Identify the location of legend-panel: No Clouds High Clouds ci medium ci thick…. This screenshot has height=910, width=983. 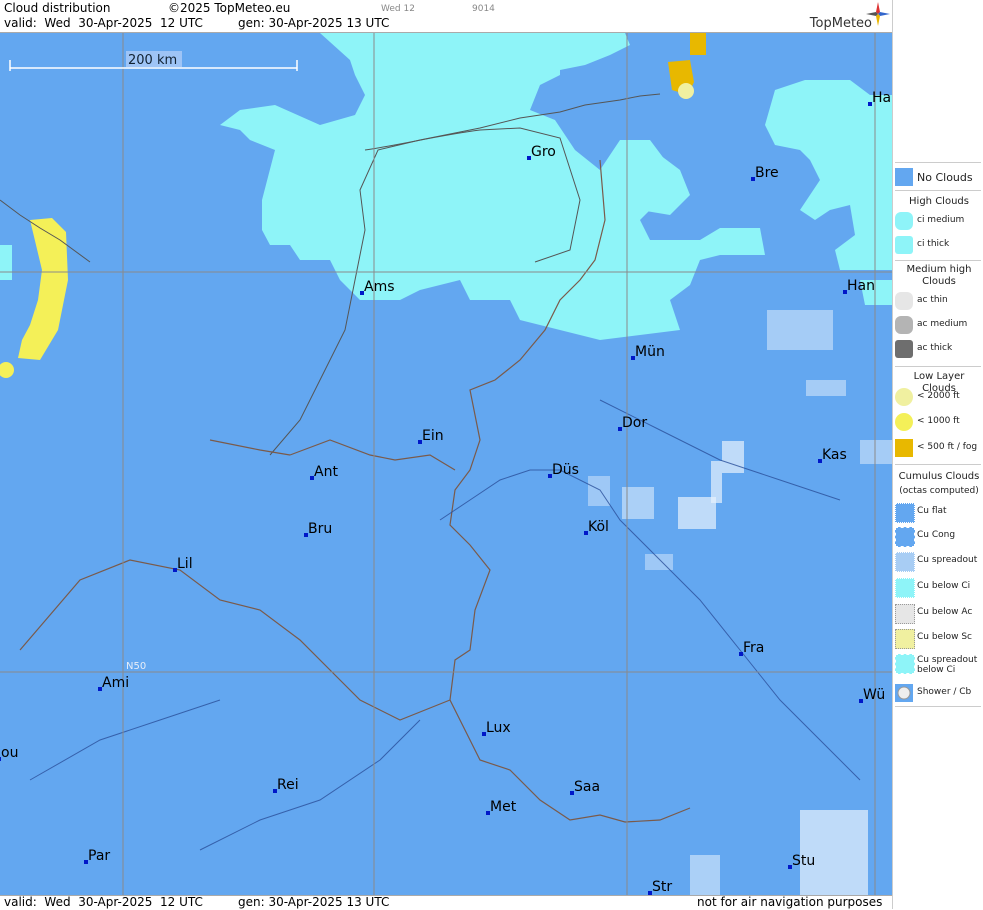
(937, 454).